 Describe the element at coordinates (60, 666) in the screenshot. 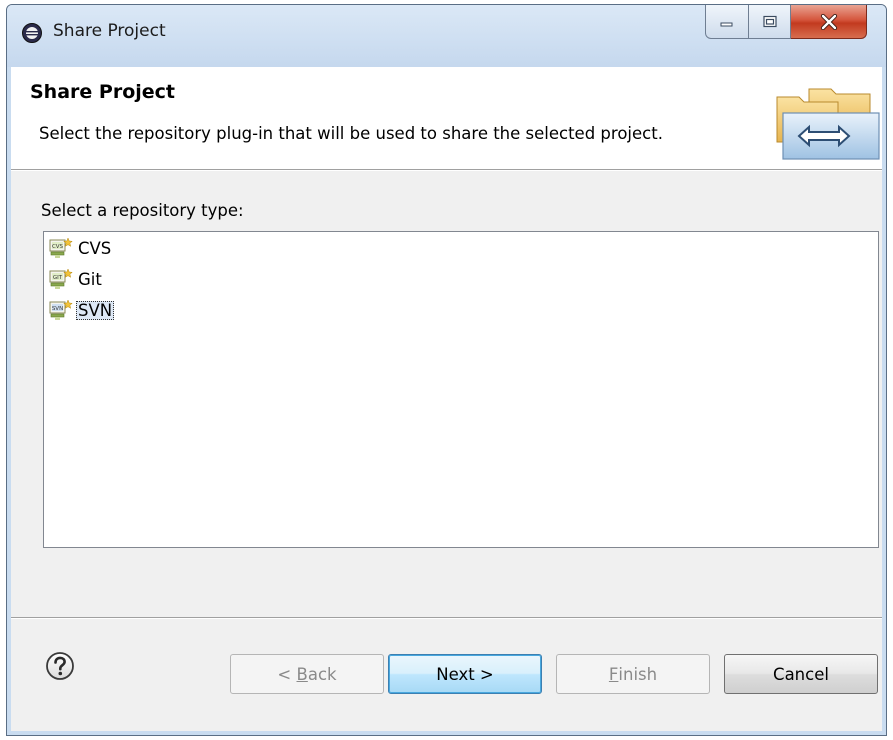

I see `help-icon` at that location.